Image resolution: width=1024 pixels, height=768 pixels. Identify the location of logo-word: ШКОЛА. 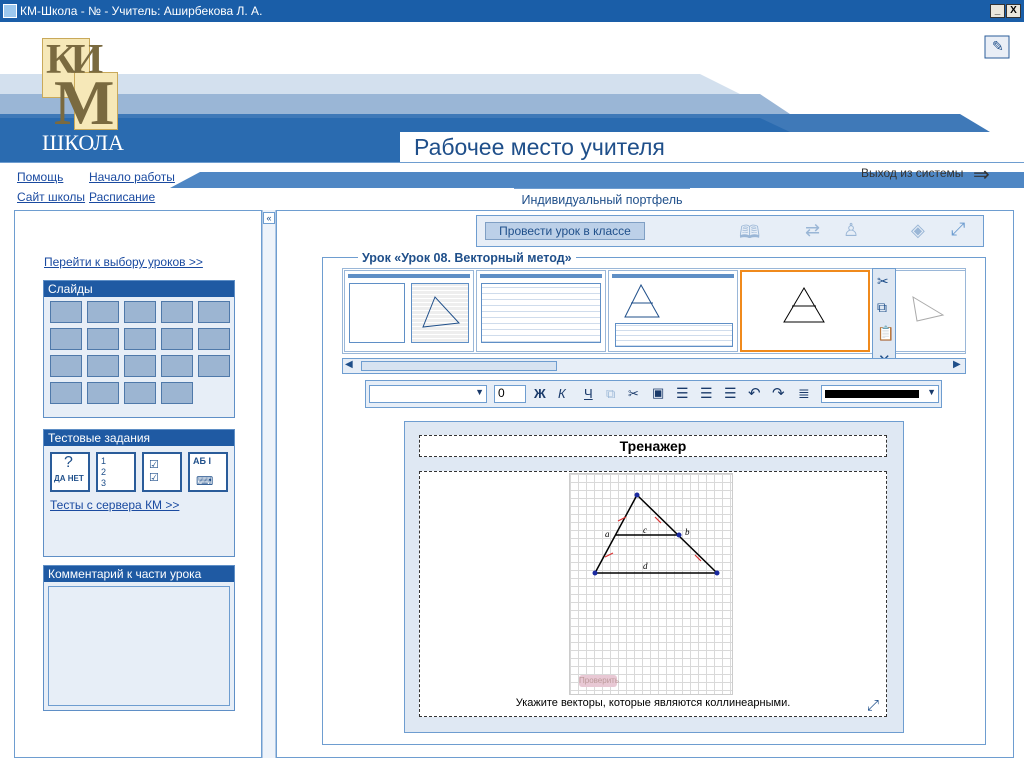
(83, 142).